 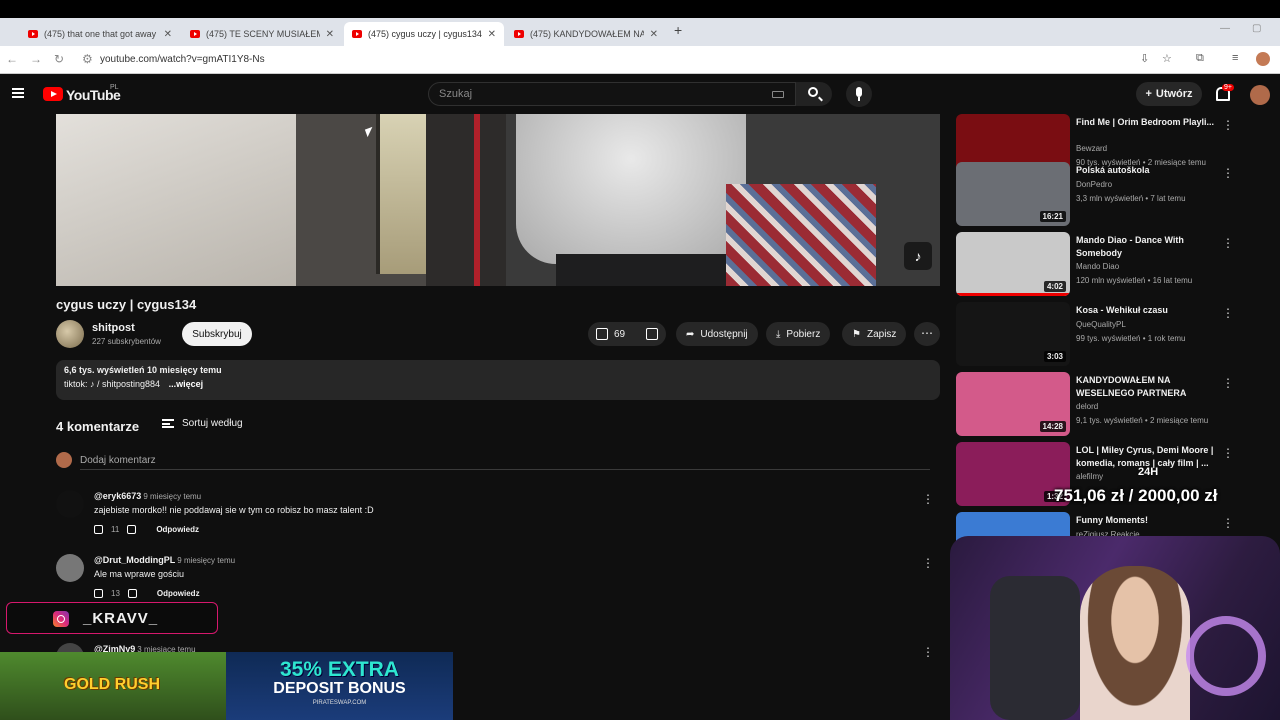 What do you see at coordinates (859, 94) in the screenshot?
I see `voice-search-button` at bounding box center [859, 94].